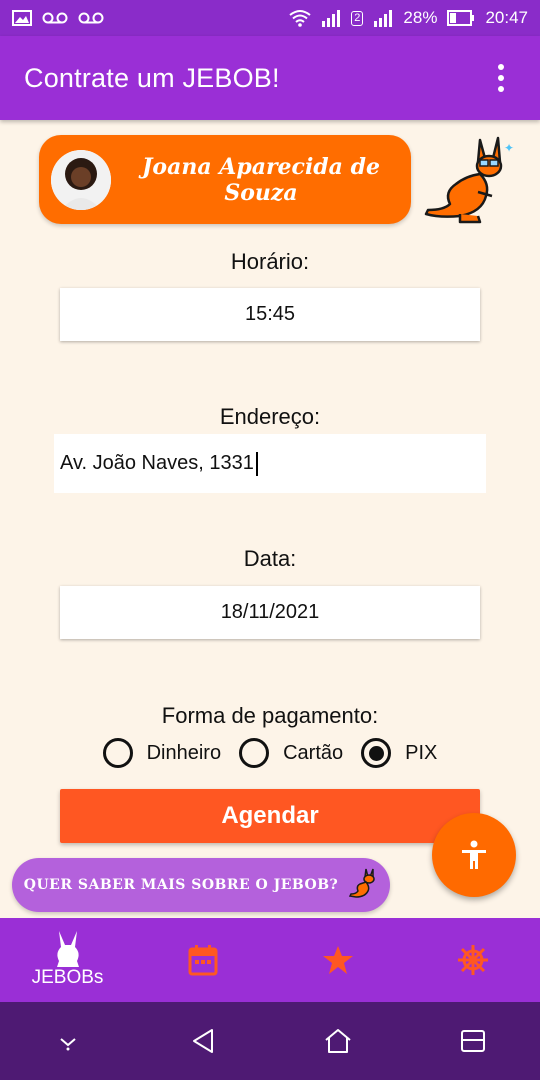 The width and height of the screenshot is (540, 1080). What do you see at coordinates (67, 1044) in the screenshot?
I see `chevron-down-icon` at bounding box center [67, 1044].